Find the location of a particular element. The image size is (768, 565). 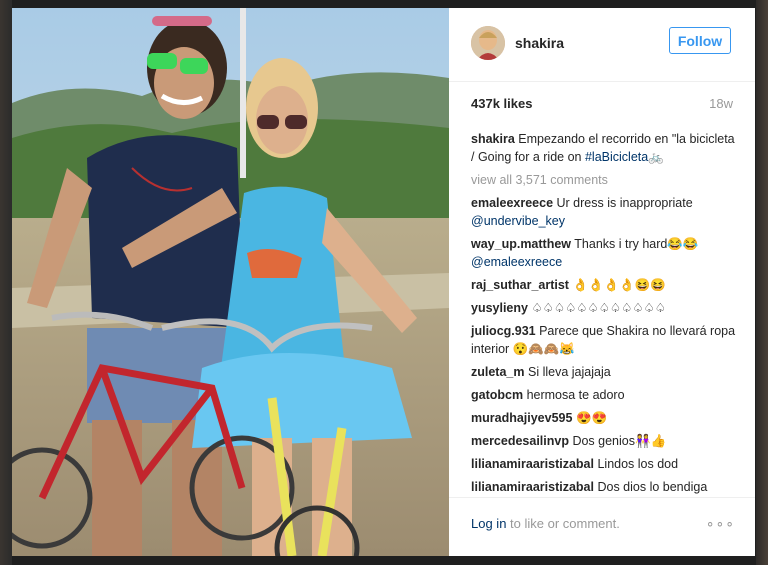

comment-username: raj_suthar_artist is located at coordinates (520, 285).